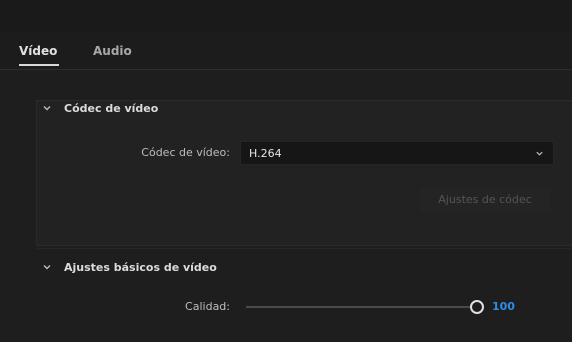 The width and height of the screenshot is (572, 342). I want to click on tab-bar: Vídeo Audio, so click(286, 51).